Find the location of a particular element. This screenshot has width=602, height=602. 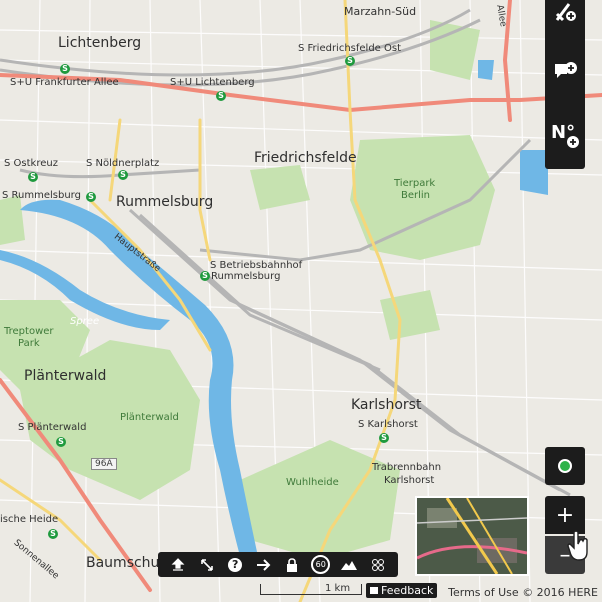

map-footer: Terms of Use © 2016 HERE is located at coordinates (523, 592).